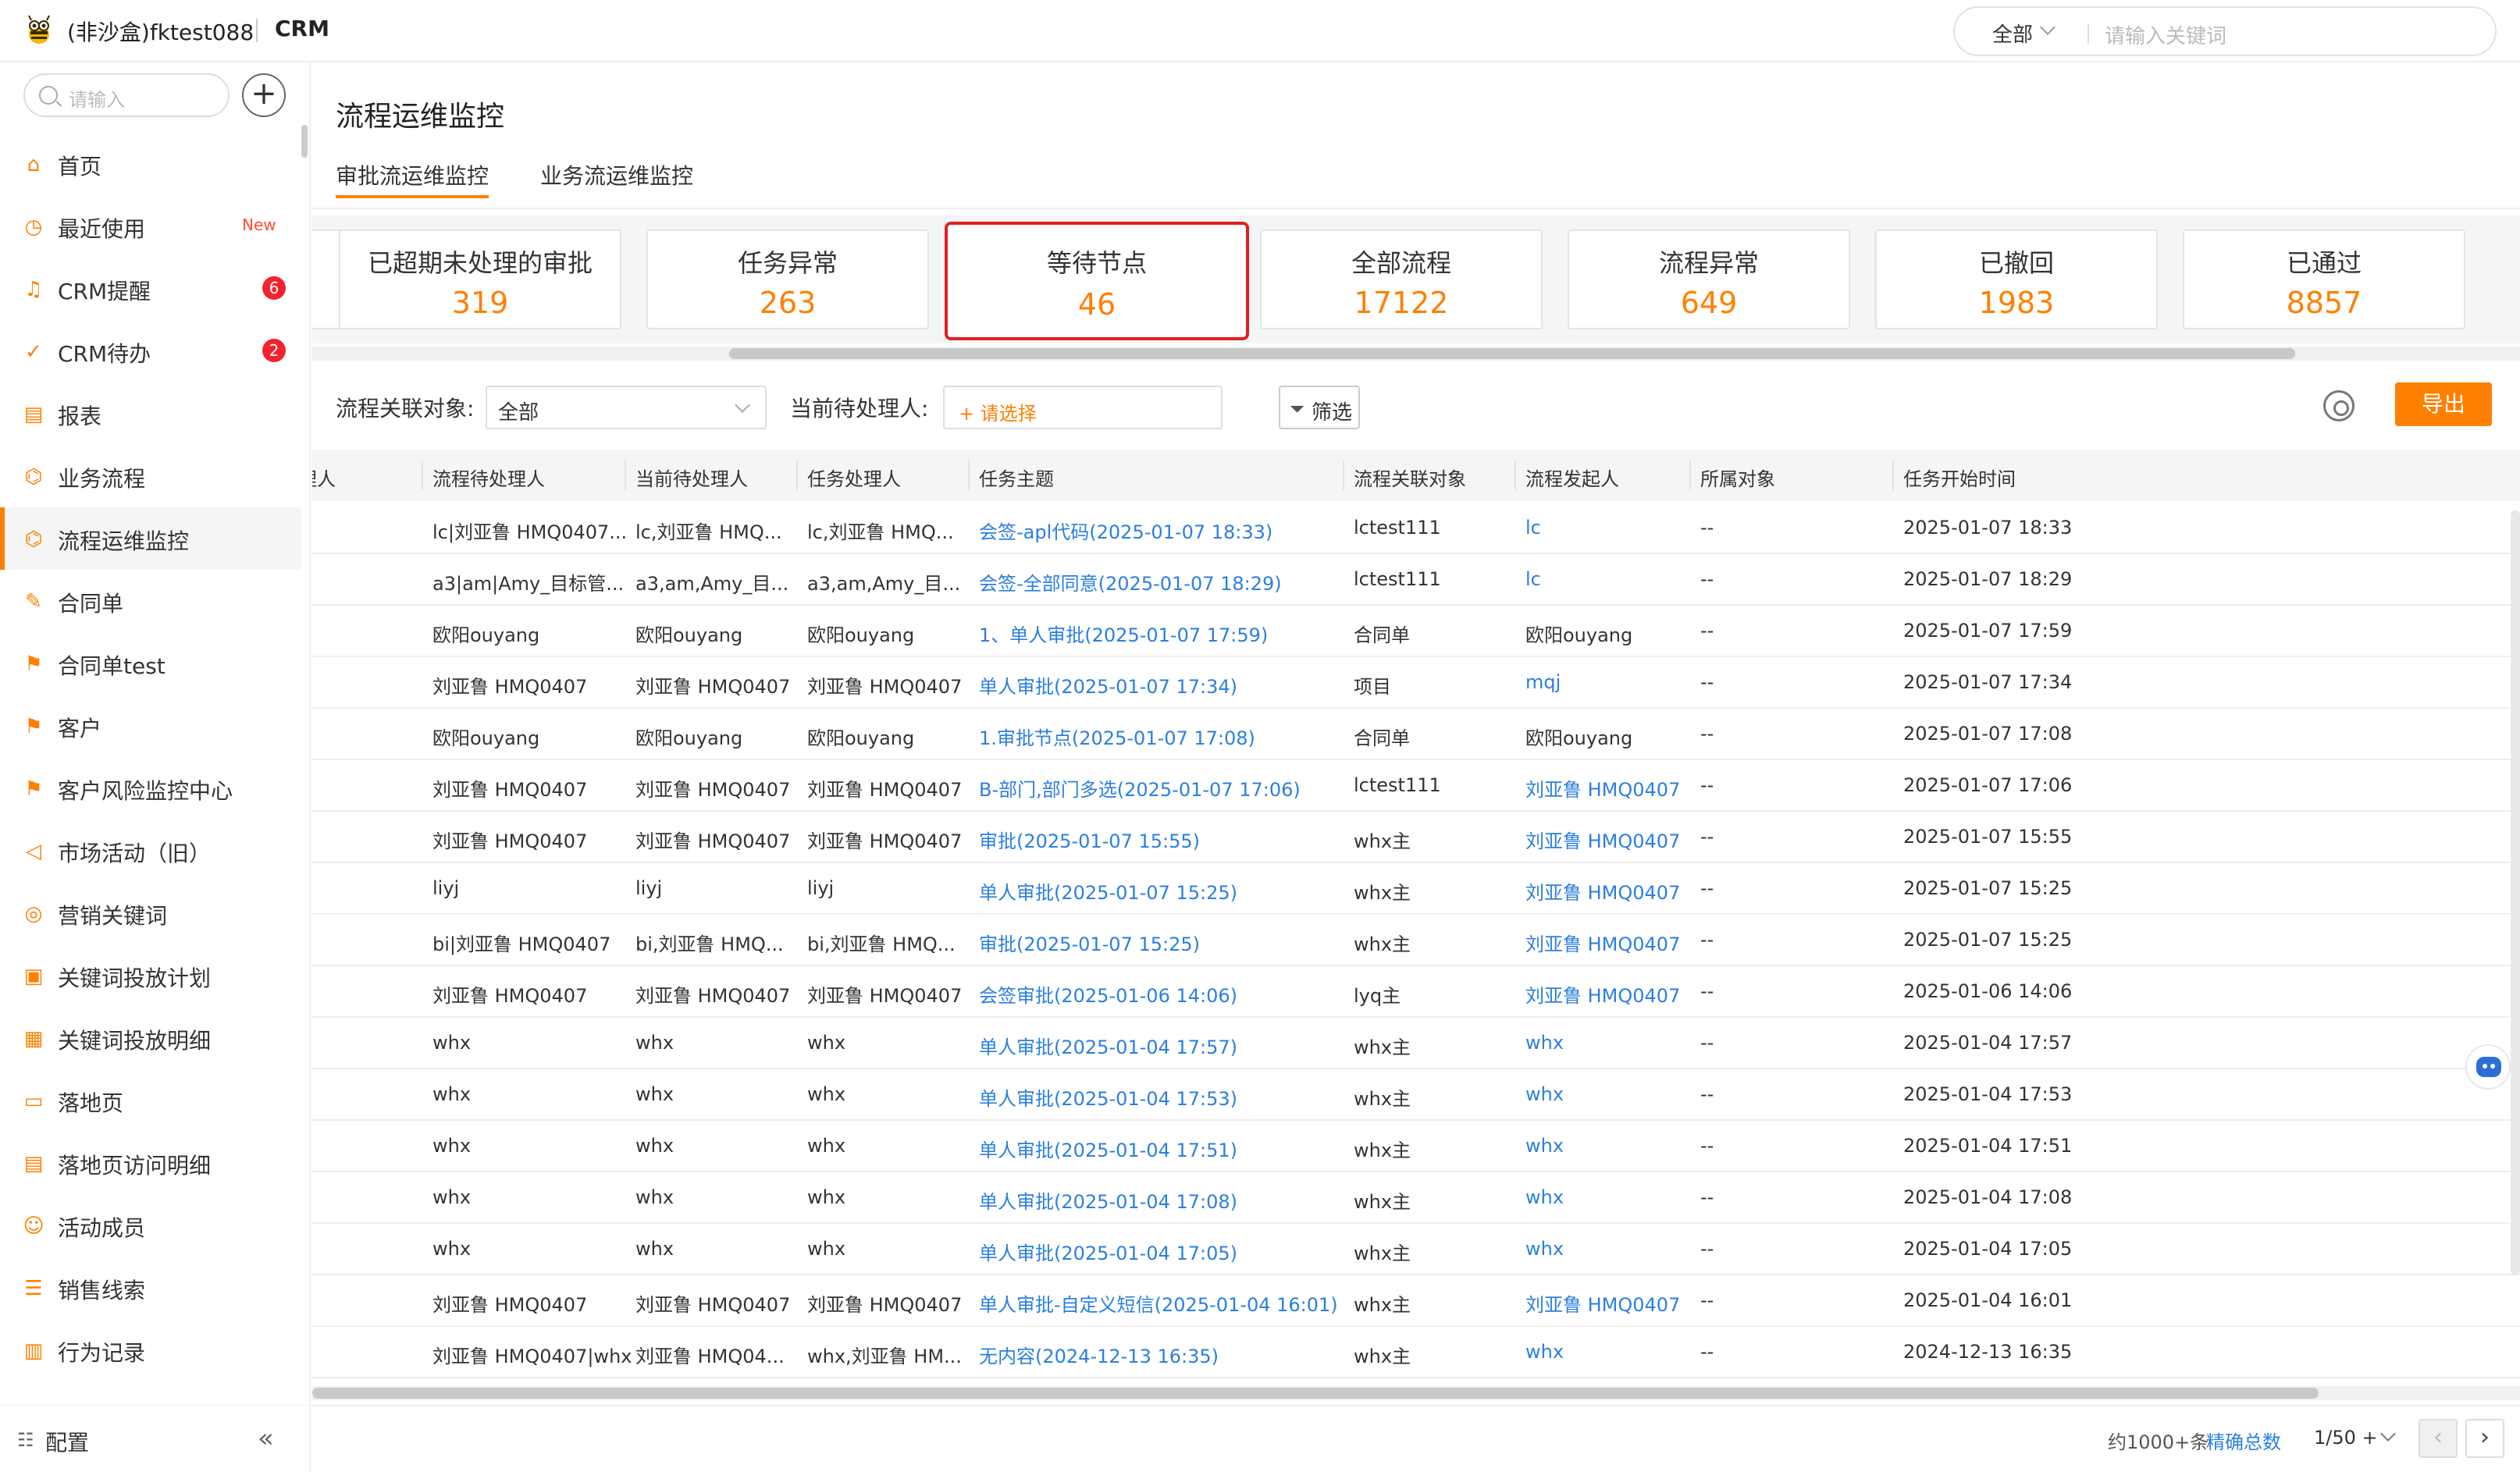 The height and width of the screenshot is (1472, 2520). I want to click on stat-card-approved: 已通过 8857, so click(2324, 279).